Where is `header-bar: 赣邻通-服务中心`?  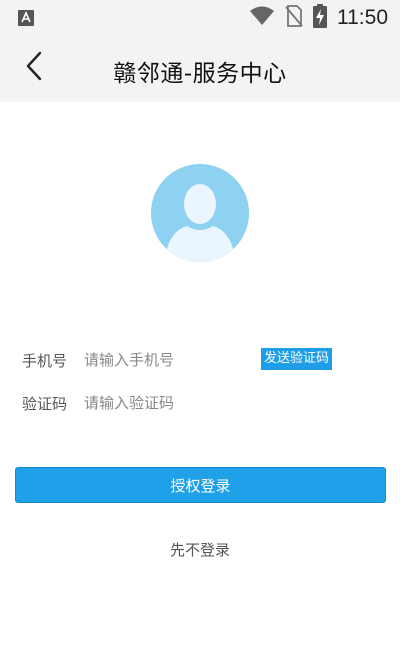
header-bar: 赣邻通-服务中心 is located at coordinates (200, 69).